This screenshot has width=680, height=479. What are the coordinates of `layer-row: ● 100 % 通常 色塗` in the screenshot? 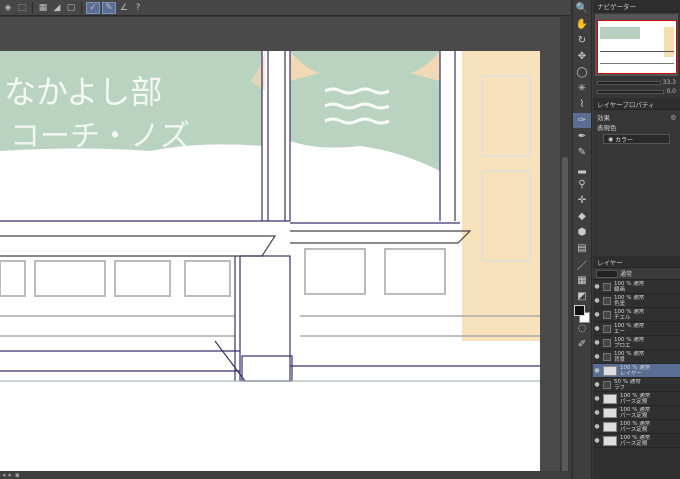 It's located at (636, 301).